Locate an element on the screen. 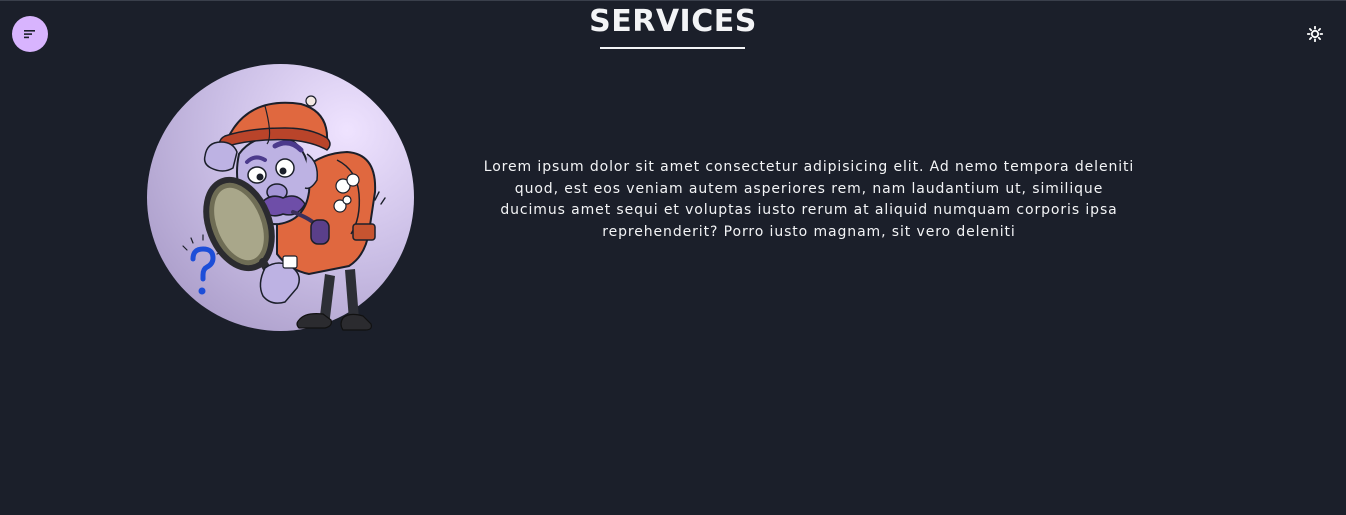 This screenshot has height=515, width=1346. title-underline is located at coordinates (672, 48).